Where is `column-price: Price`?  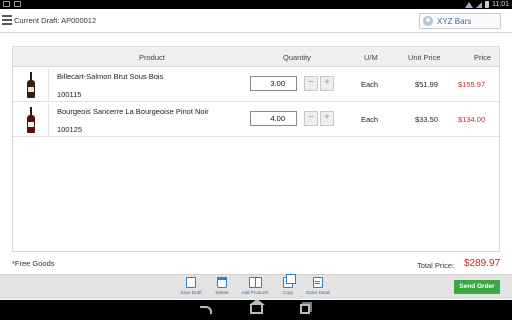
column-price: Price is located at coordinates (483, 57).